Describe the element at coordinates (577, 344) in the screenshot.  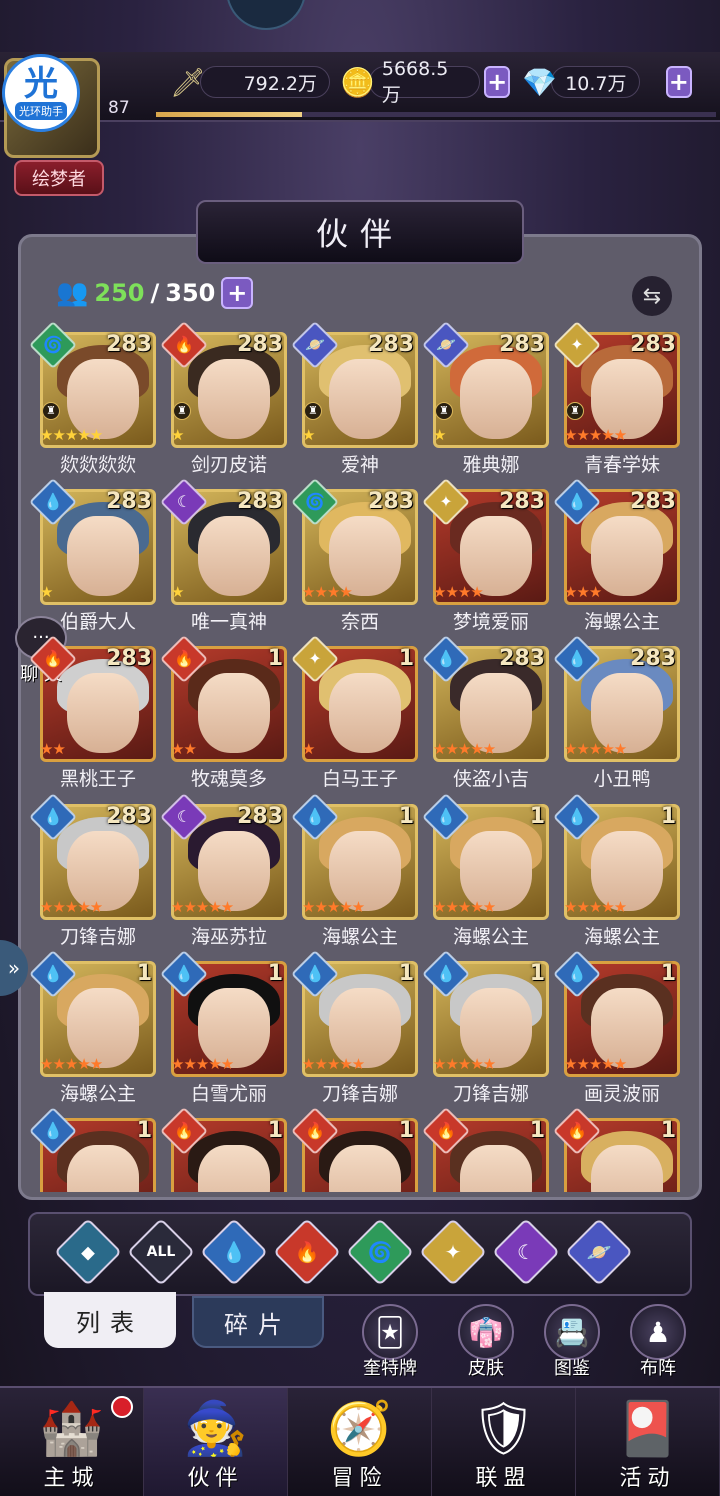
I see `element-glyph: ✦` at that location.